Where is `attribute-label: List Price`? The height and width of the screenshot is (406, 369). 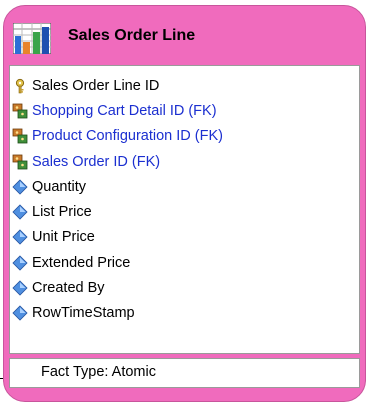
attribute-label: List Price is located at coordinates (62, 212).